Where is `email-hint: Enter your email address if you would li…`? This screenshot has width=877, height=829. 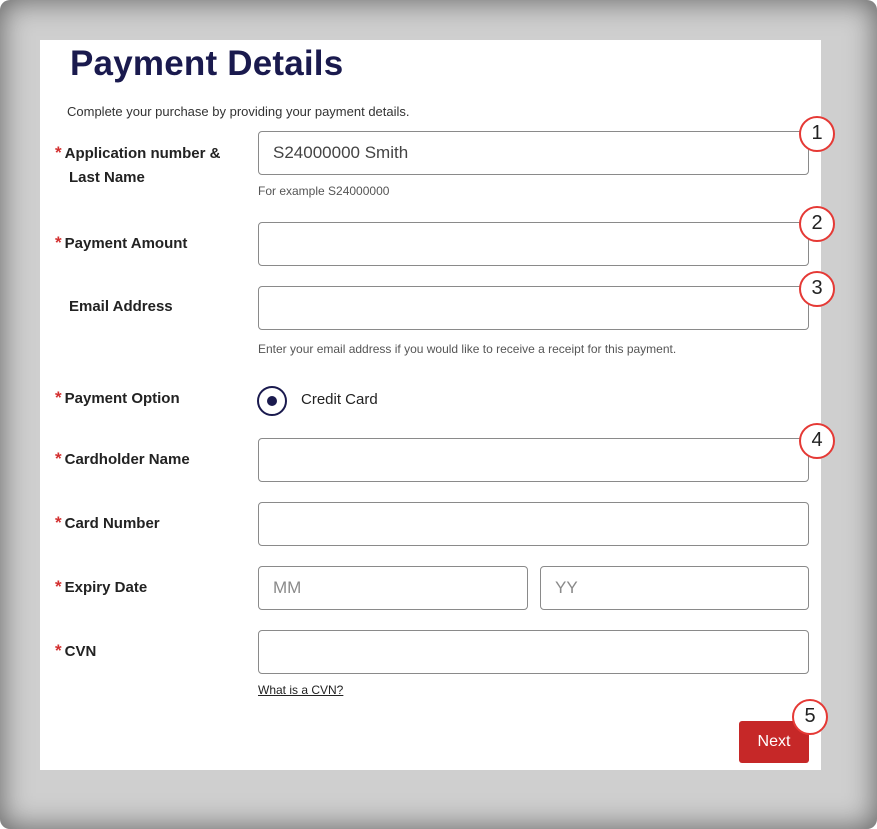 email-hint: Enter your email address if you would li… is located at coordinates (467, 349).